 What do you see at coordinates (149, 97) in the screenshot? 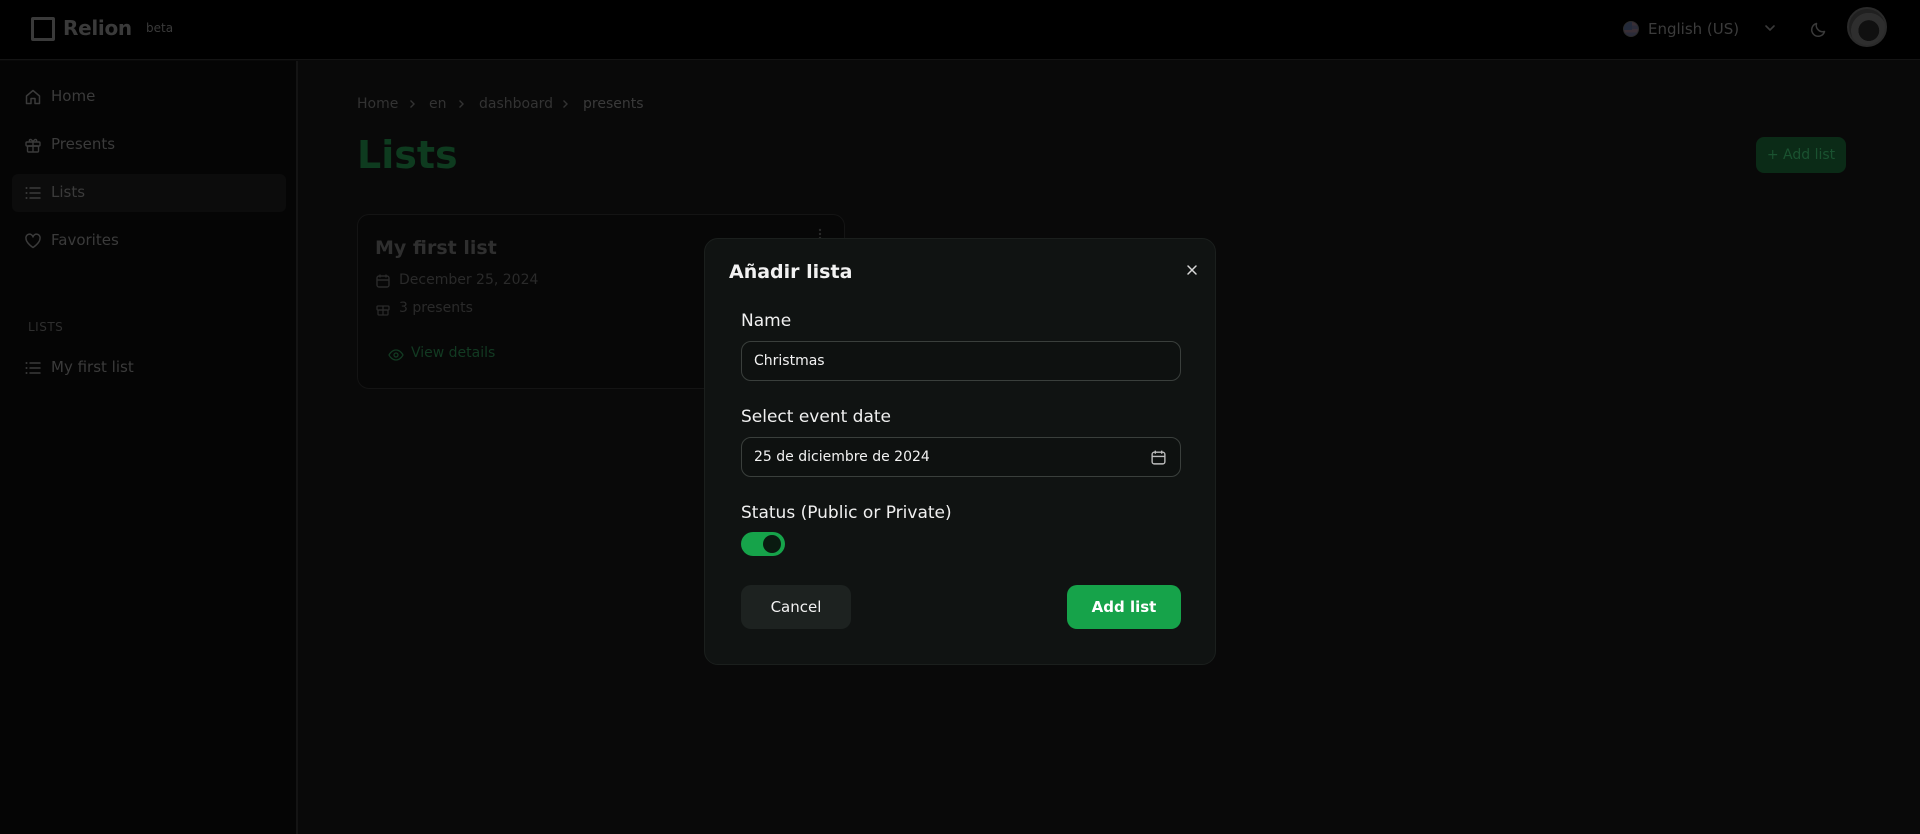
I see `sidebar-item-home: Home` at bounding box center [149, 97].